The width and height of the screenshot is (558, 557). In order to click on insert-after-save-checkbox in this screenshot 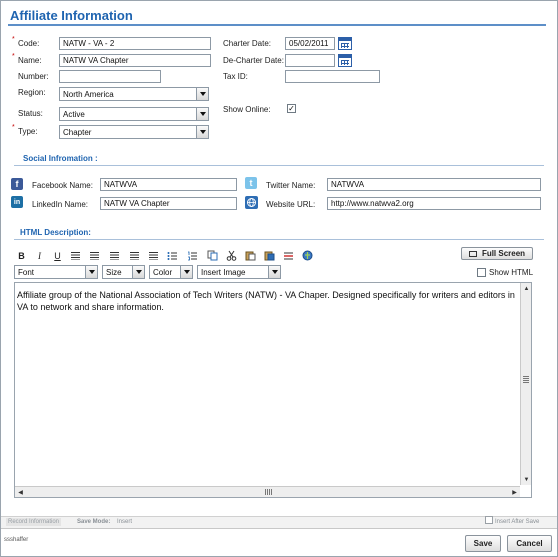, I will do `click(489, 520)`.